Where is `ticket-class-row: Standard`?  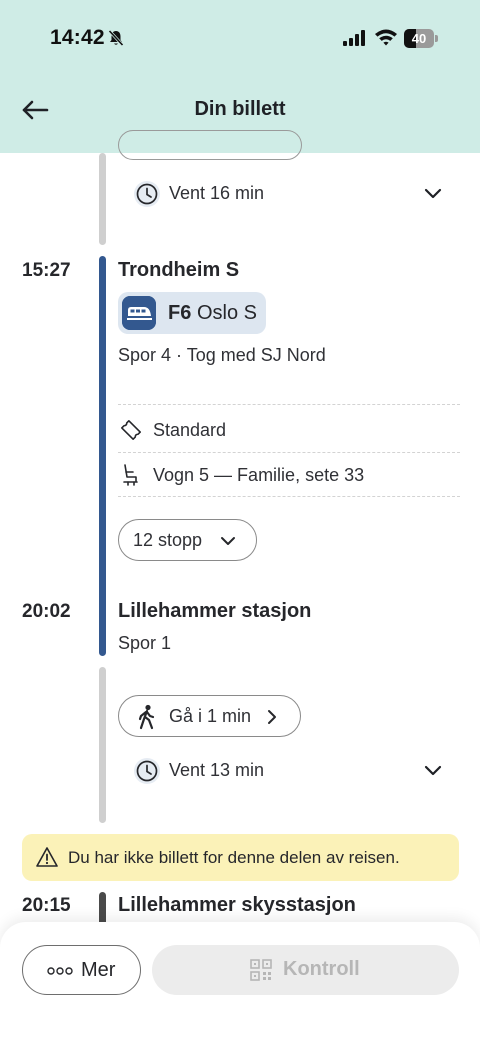
ticket-class-row: Standard is located at coordinates (288, 430).